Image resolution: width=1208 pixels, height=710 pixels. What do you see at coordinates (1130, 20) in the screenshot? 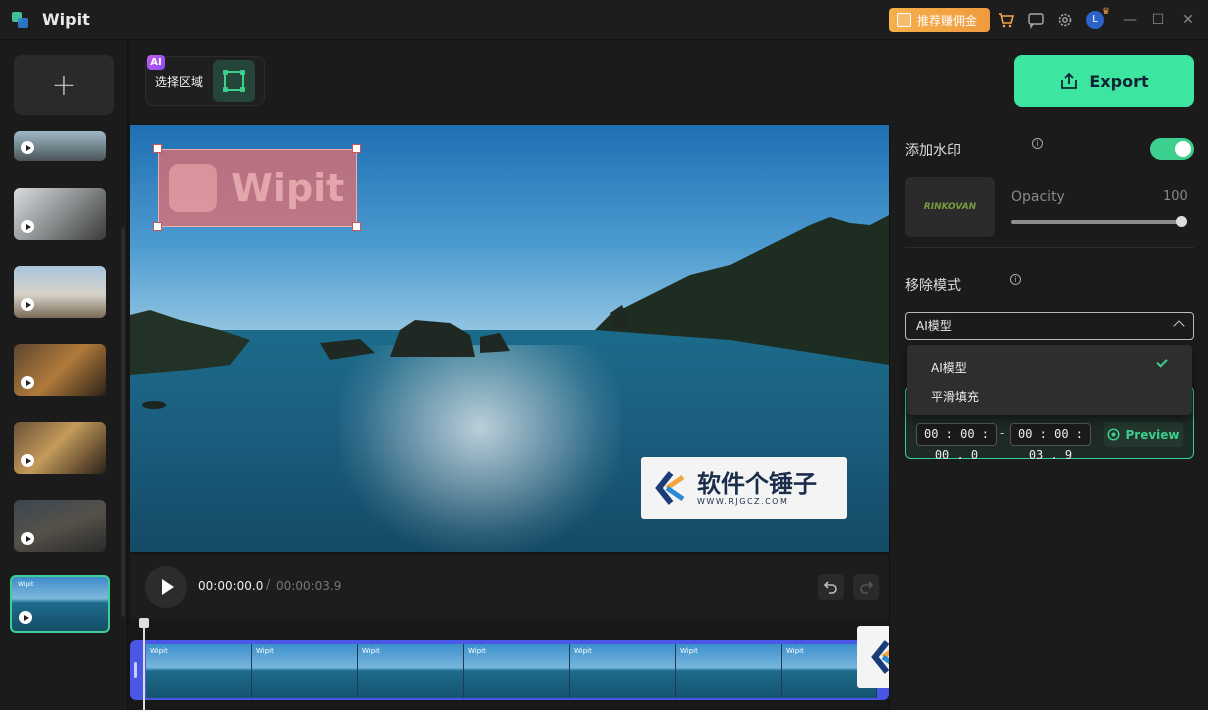
I see `minimize-button: —` at bounding box center [1130, 20].